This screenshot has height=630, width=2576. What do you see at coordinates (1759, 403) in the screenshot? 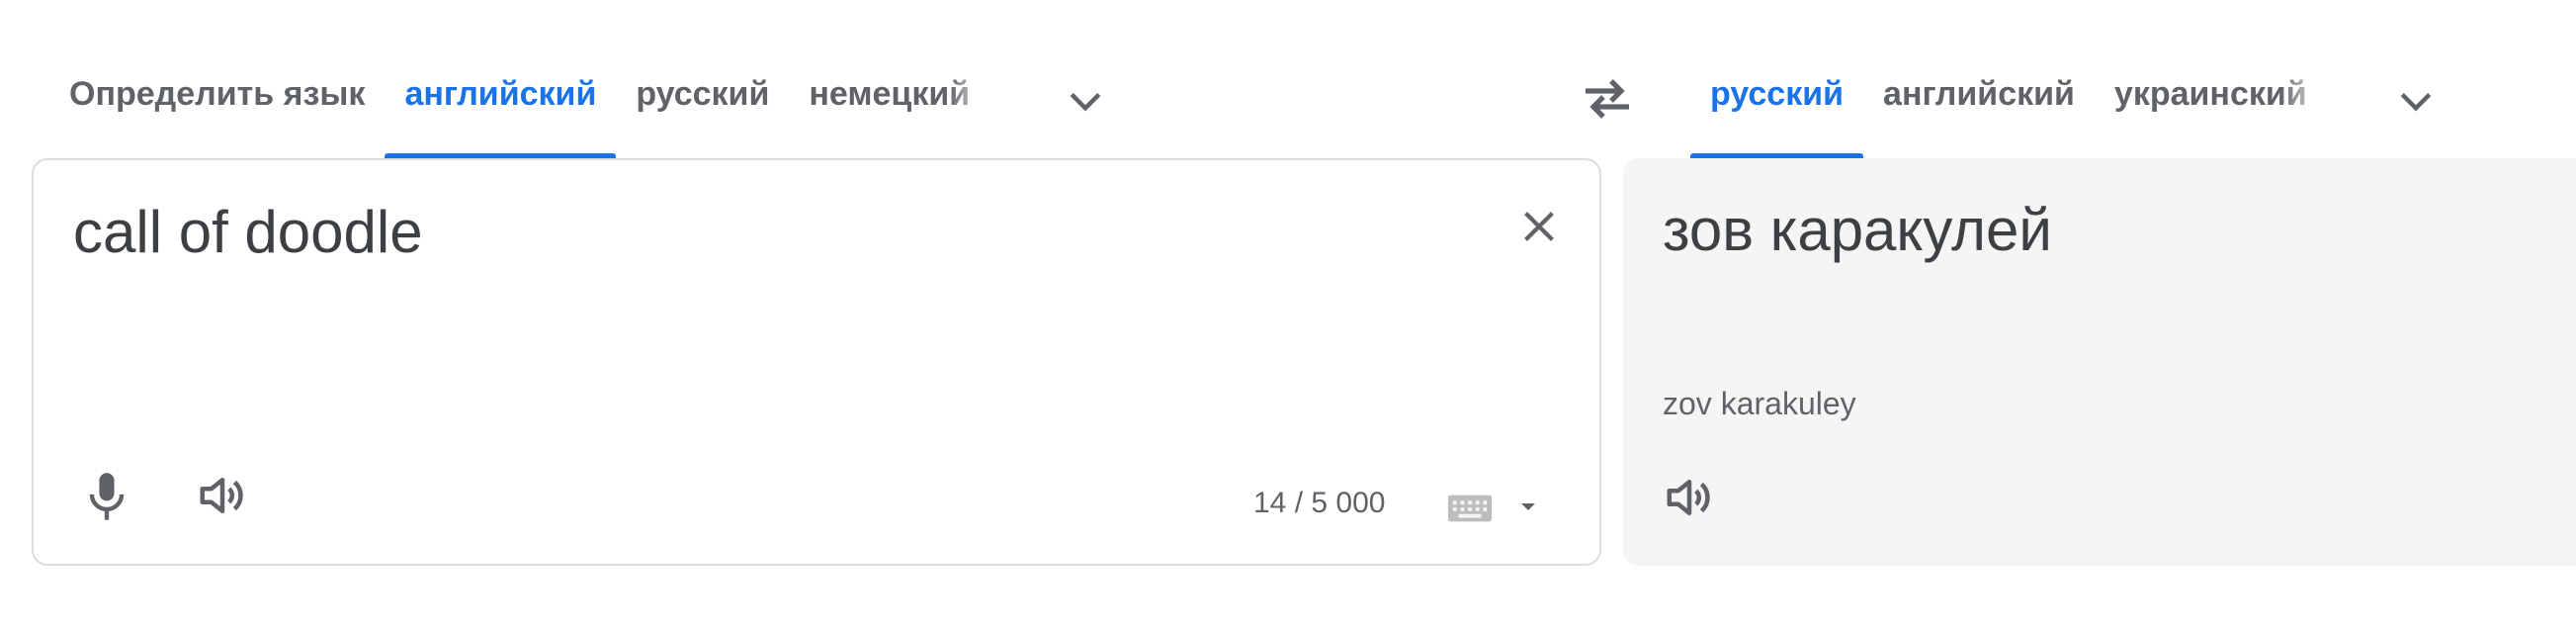
I see `transliteration-text: zov karakuley` at bounding box center [1759, 403].